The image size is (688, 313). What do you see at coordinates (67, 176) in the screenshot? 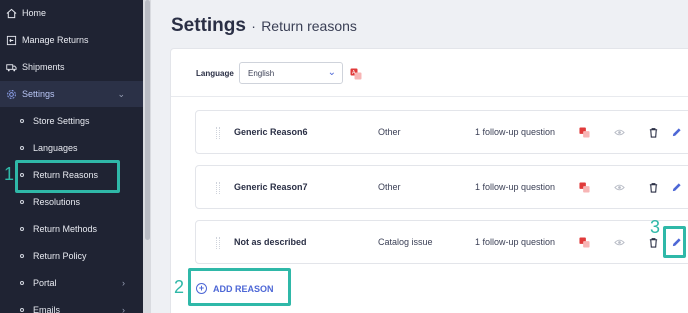
I see `highlight-return-reasons` at bounding box center [67, 176].